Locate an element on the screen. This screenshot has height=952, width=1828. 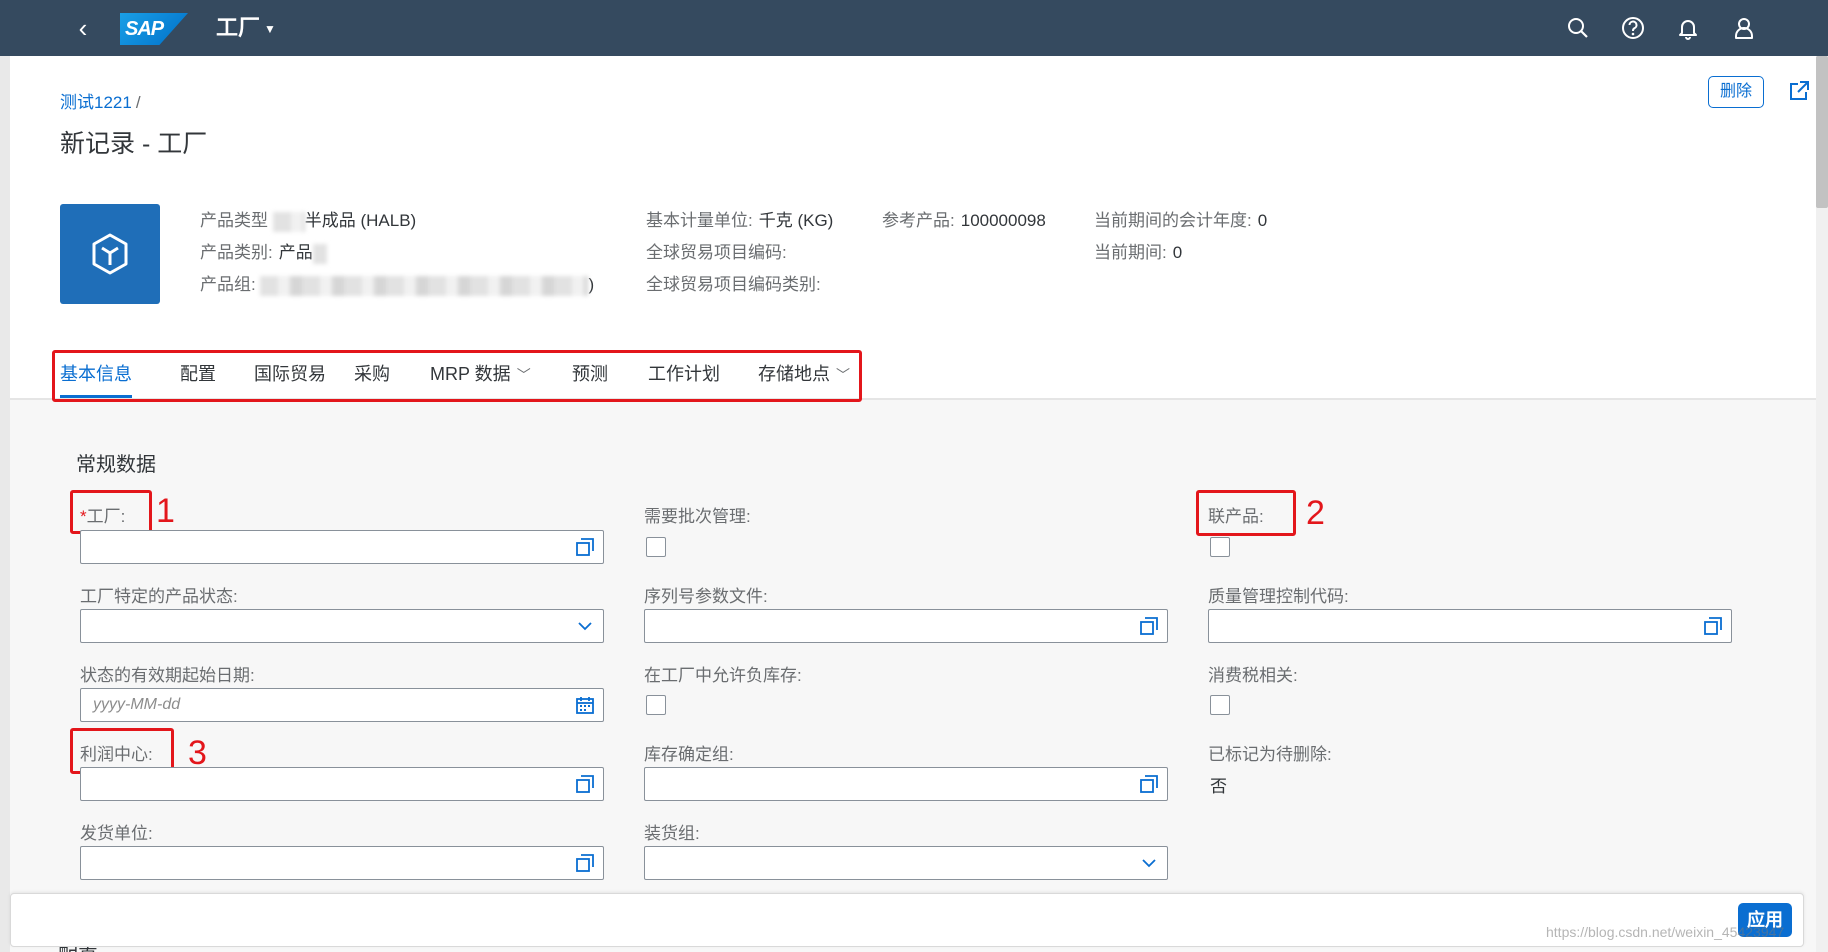
annotation-number-2: 2 is located at coordinates (1315, 513).